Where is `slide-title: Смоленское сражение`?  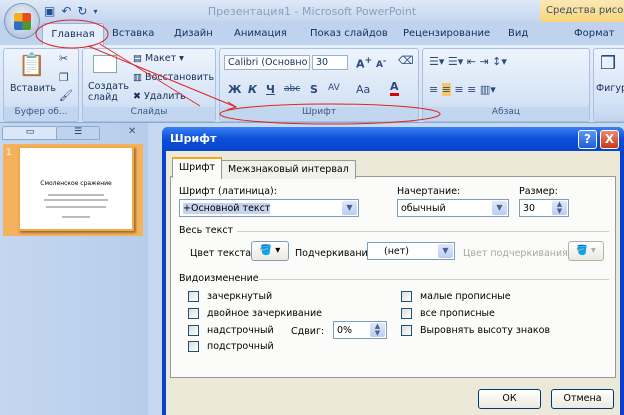 slide-title: Смоленское сражение is located at coordinates (76, 183).